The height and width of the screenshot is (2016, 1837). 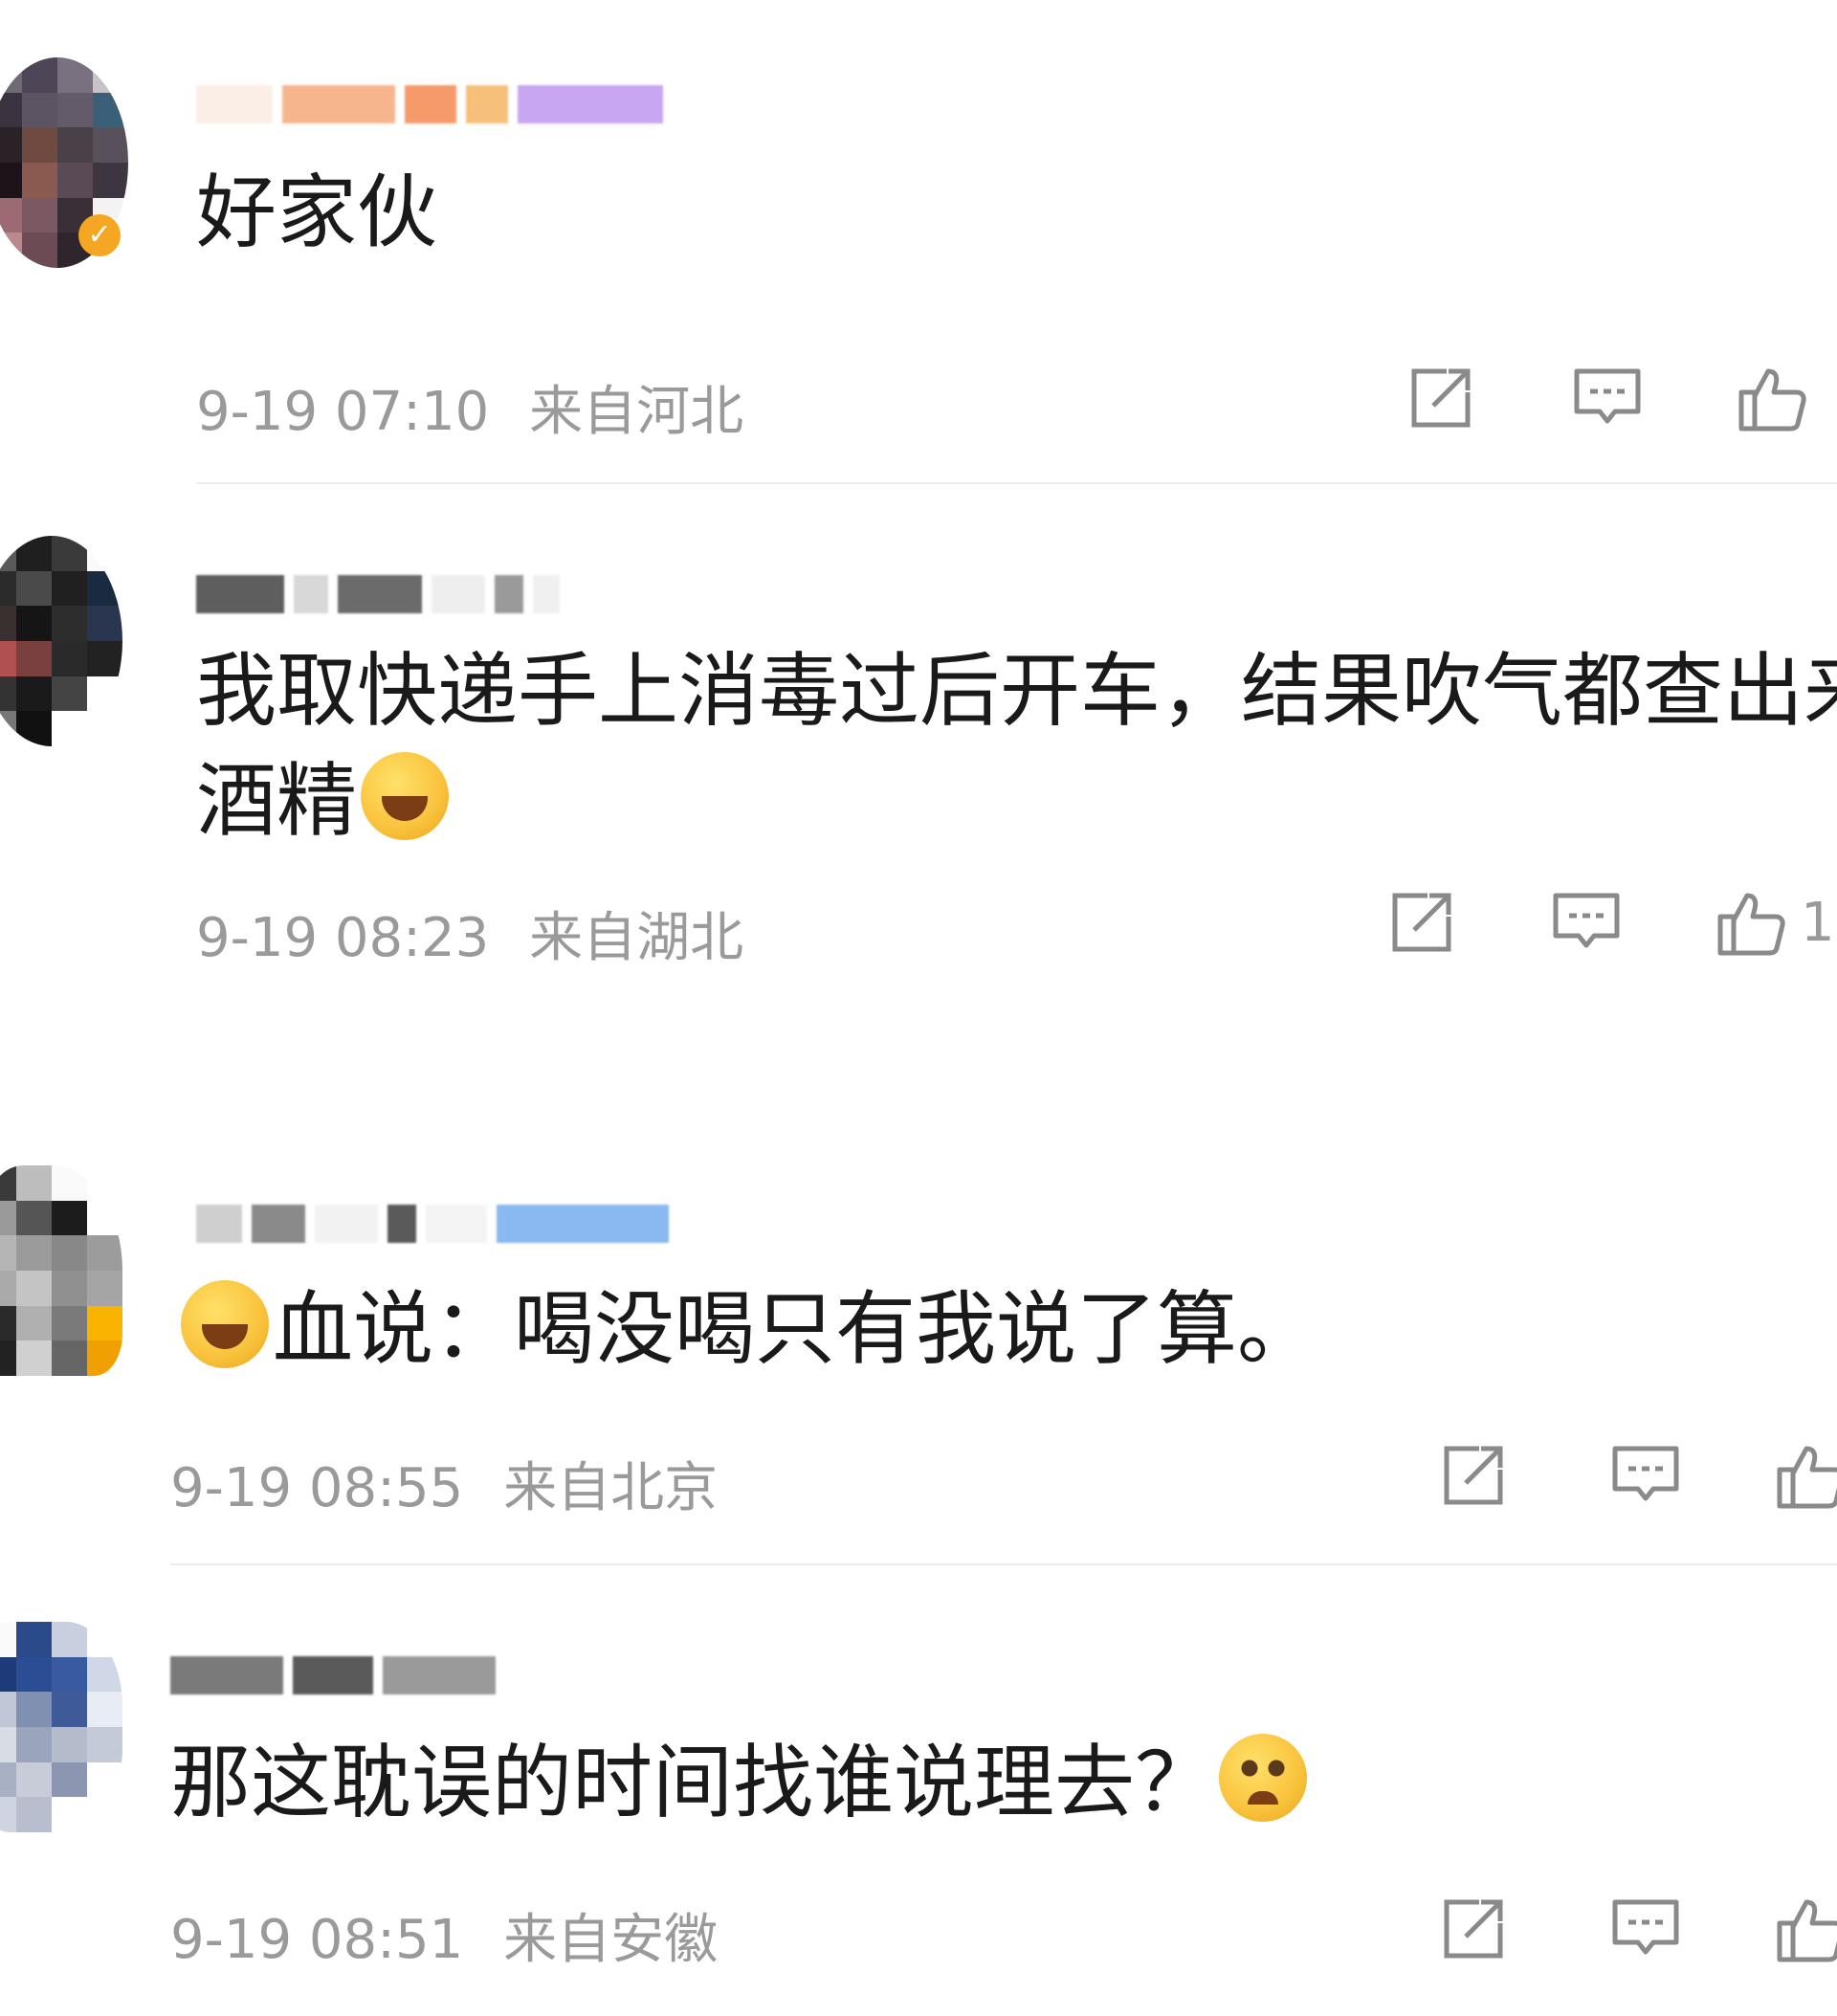 What do you see at coordinates (1017, 691) in the screenshot?
I see `comment-text-line-1: 我取快递手上消毒过后开车，结果吹气都查出来` at bounding box center [1017, 691].